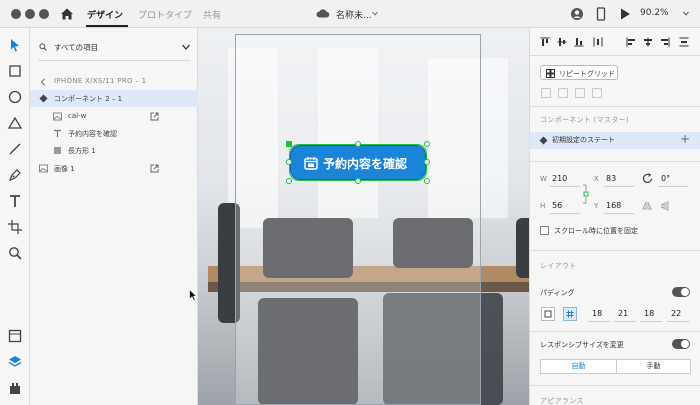 The height and width of the screenshot is (405, 700). I want to click on select-tool-icon, so click(15, 45).